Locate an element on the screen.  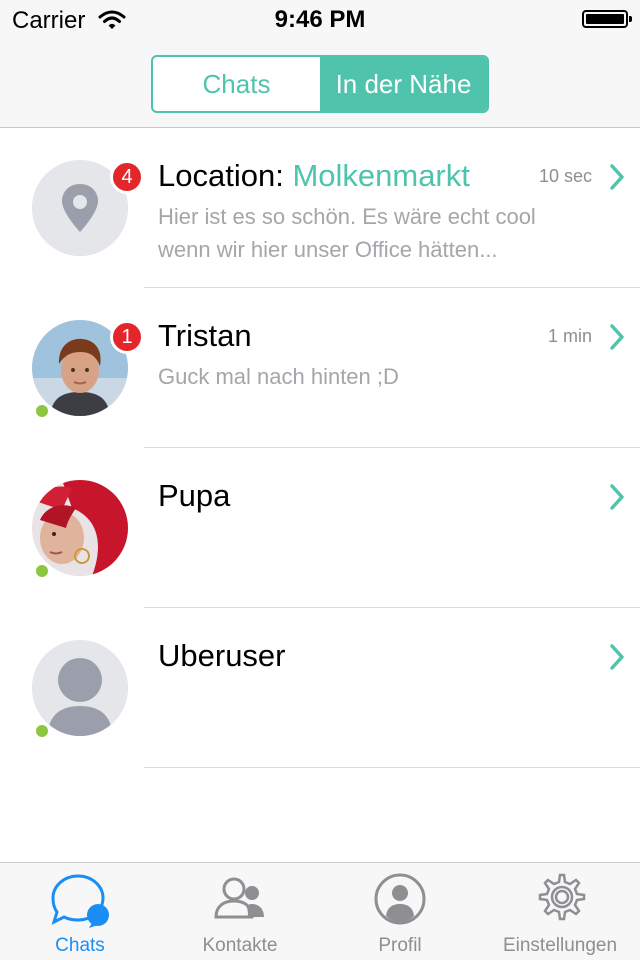
tab-bar: Chats Kontakte Profil Einstellungen is located at coordinates (320, 911).